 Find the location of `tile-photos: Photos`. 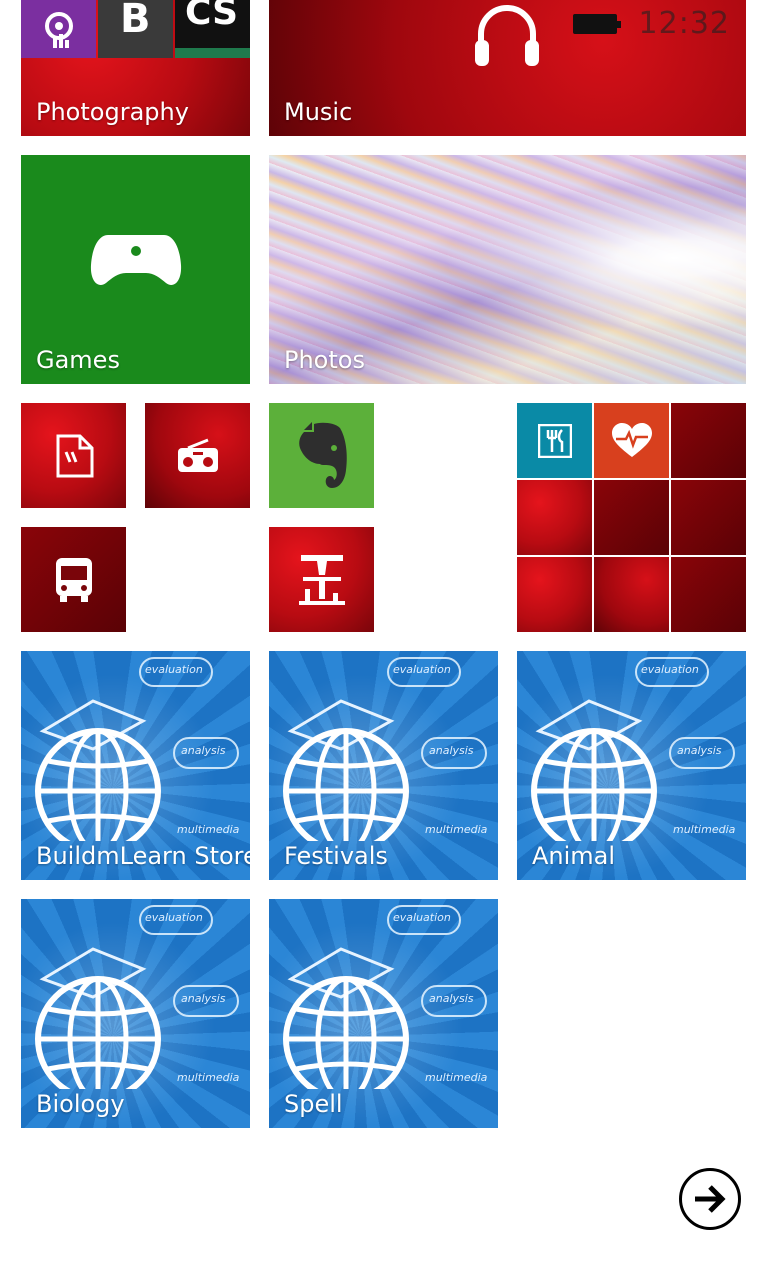

tile-photos: Photos is located at coordinates (507, 269).